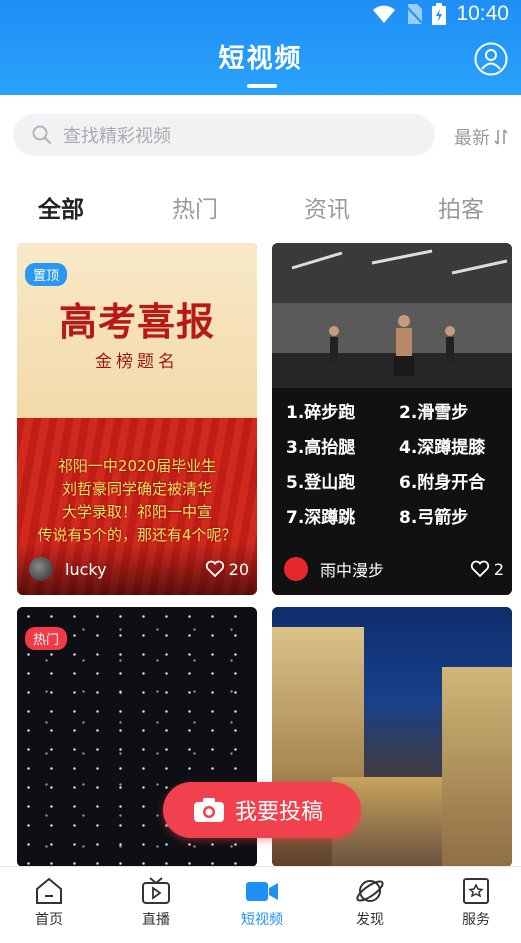 Image resolution: width=521 pixels, height=943 pixels. I want to click on poster-title: 高考喜报, so click(136, 321).